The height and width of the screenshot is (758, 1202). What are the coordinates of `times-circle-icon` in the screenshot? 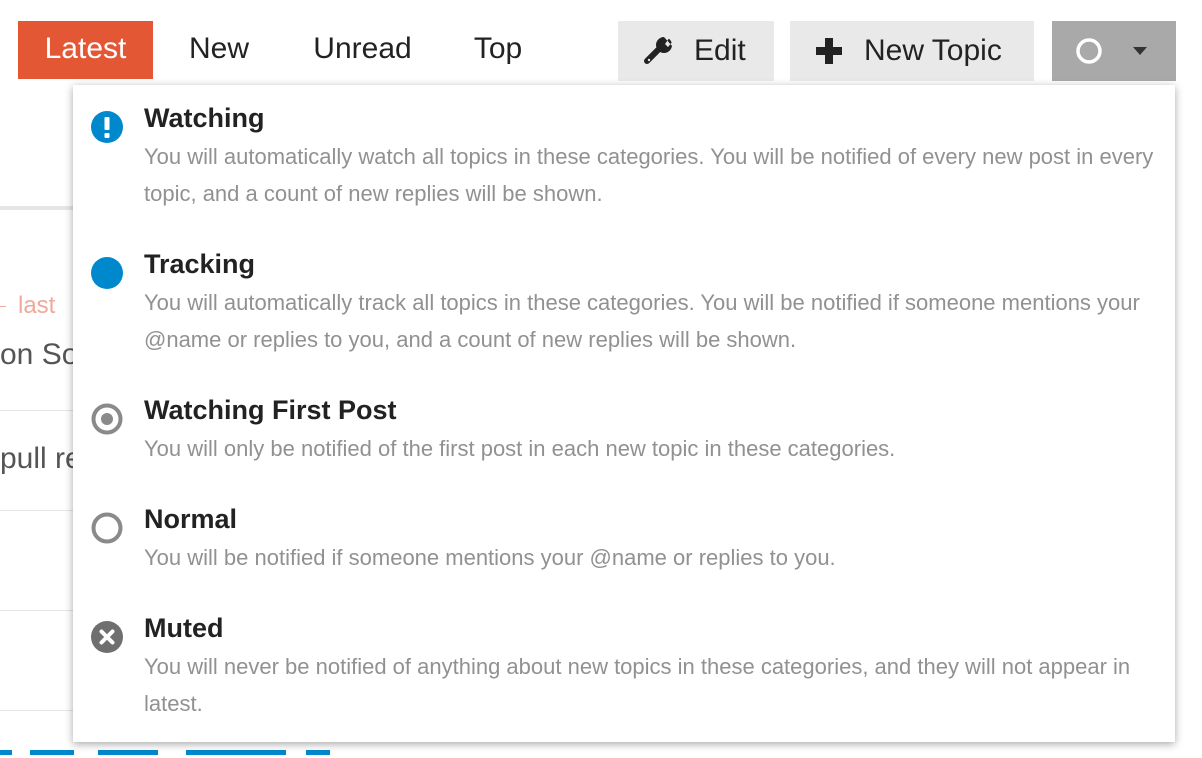 It's located at (107, 637).